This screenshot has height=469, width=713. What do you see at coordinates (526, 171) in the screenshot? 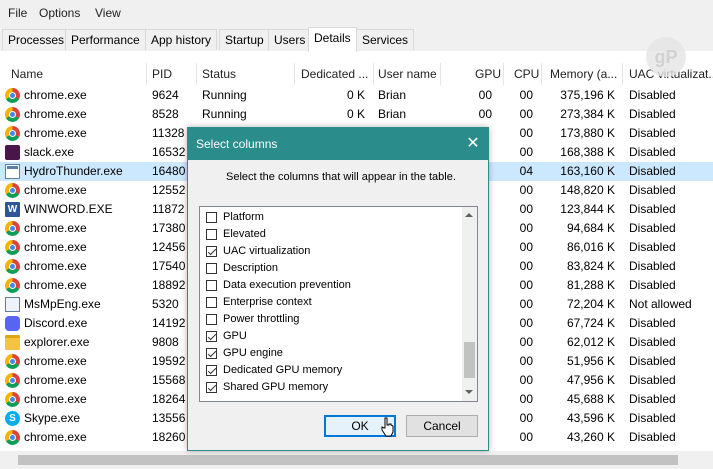
I see `cell-cpu: 04` at bounding box center [526, 171].